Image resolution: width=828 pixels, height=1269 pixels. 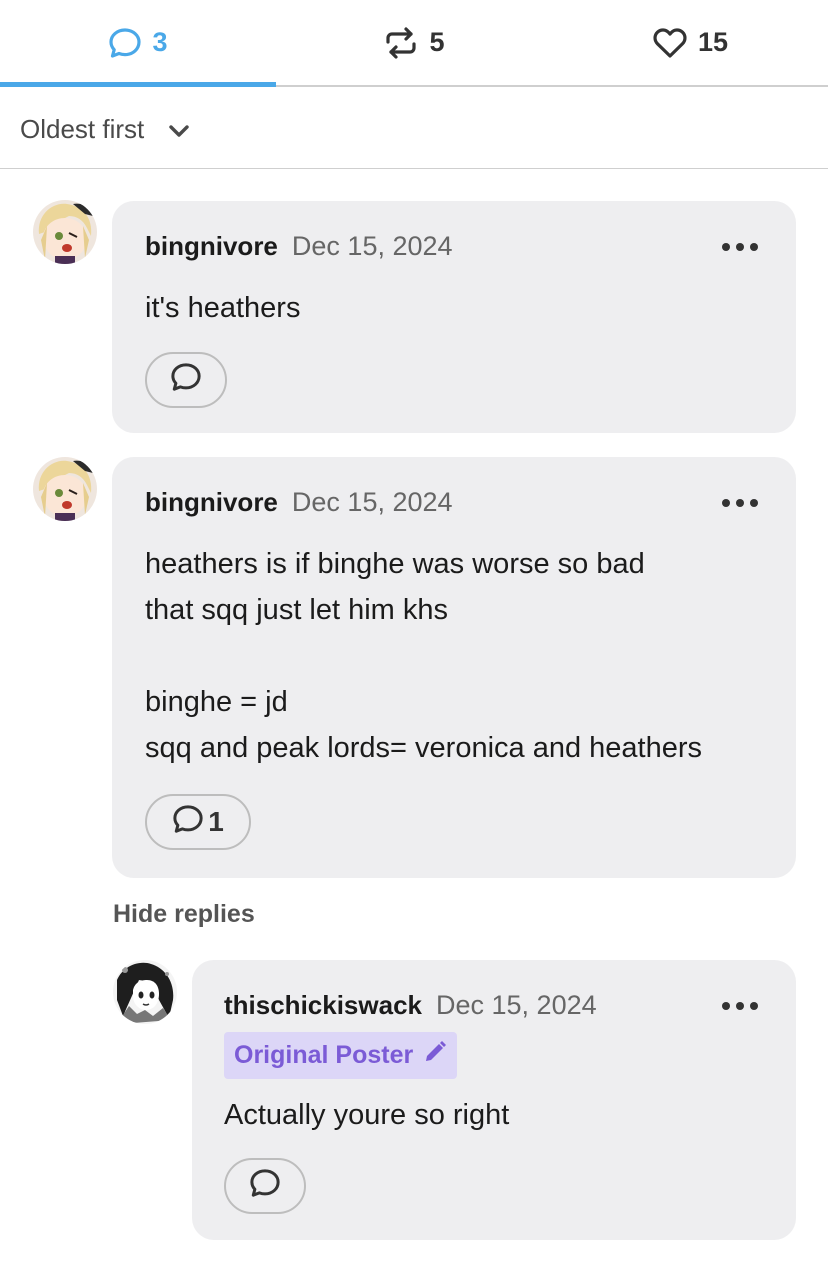 I want to click on comment-text: it's heathers, so click(x=223, y=308).